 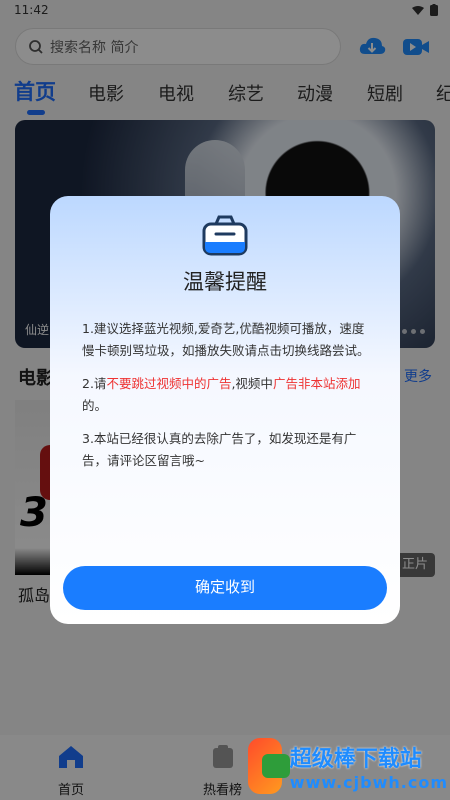 What do you see at coordinates (169, 383) in the screenshot?
I see `notice-p2-warning-1: 不要跳过视频中的广告` at bounding box center [169, 383].